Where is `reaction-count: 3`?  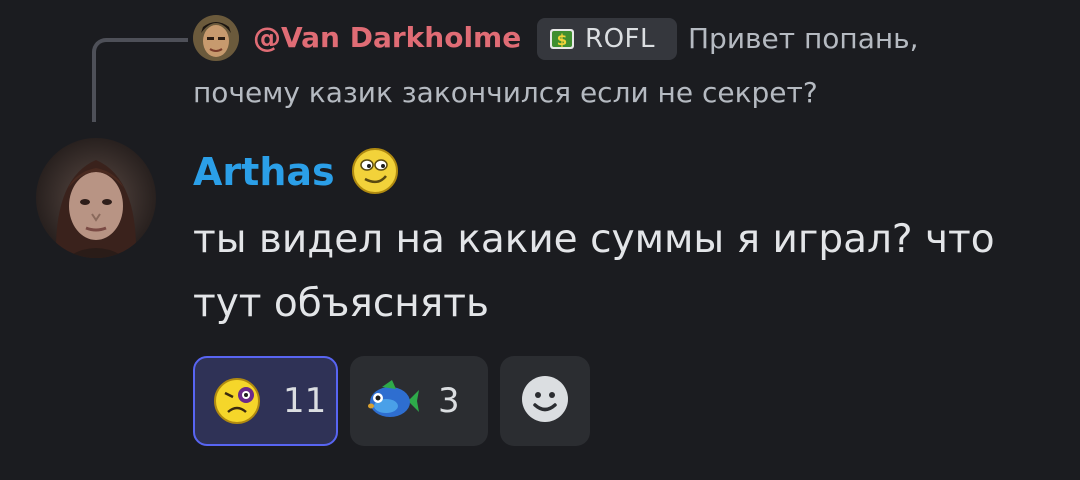 reaction-count: 3 is located at coordinates (449, 401).